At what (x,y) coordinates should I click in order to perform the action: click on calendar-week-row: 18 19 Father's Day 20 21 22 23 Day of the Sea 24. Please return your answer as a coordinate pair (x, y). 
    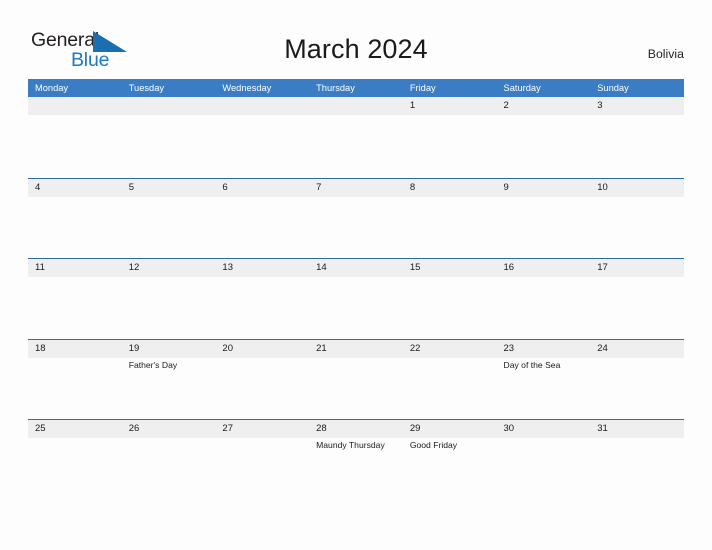
    Looking at the image, I should click on (356, 379).